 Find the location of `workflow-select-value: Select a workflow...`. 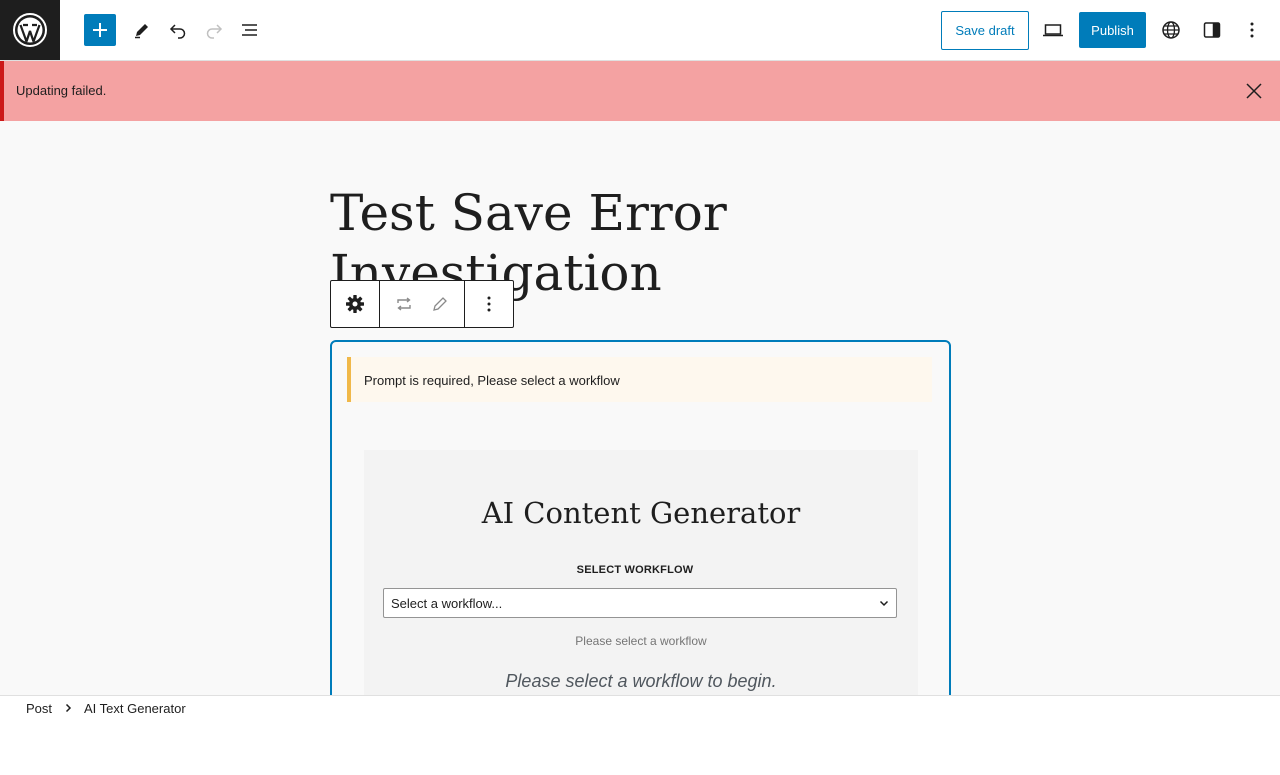

workflow-select-value: Select a workflow... is located at coordinates (447, 603).